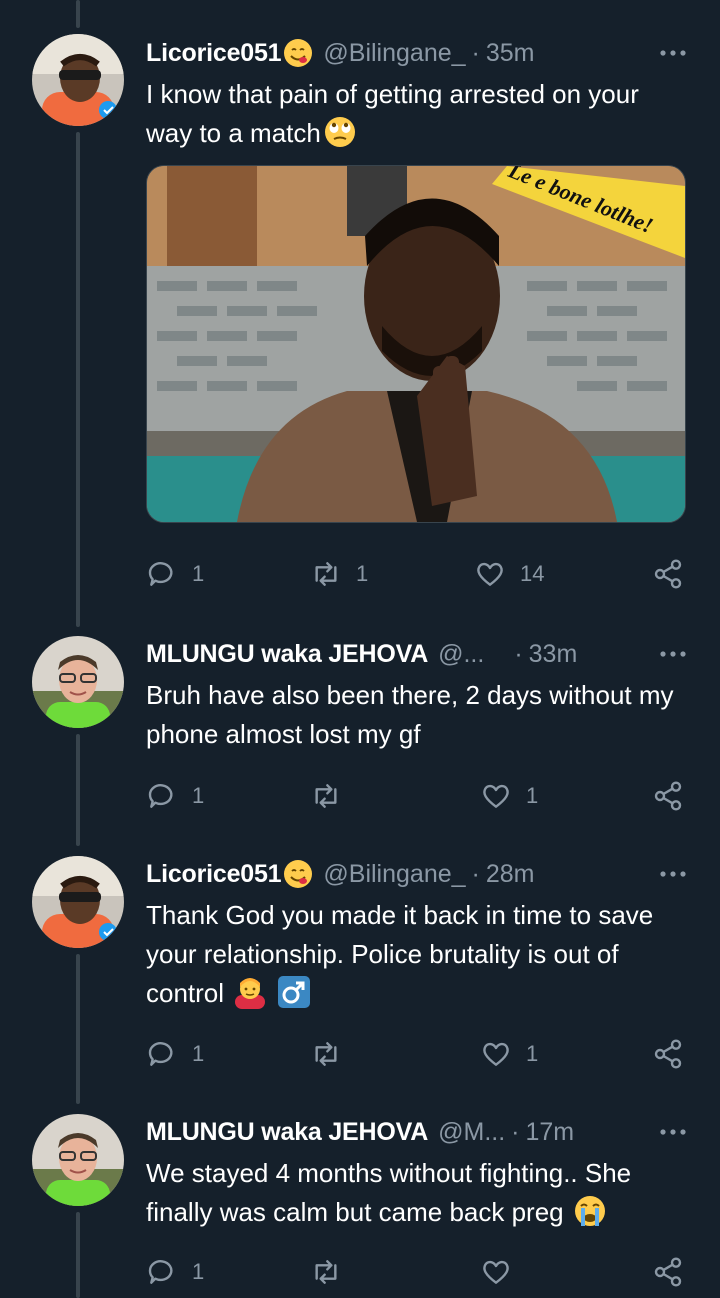 Image resolution: width=720 pixels, height=1298 pixels. Describe the element at coordinates (532, 573) in the screenshot. I see `like-count: 14` at that location.